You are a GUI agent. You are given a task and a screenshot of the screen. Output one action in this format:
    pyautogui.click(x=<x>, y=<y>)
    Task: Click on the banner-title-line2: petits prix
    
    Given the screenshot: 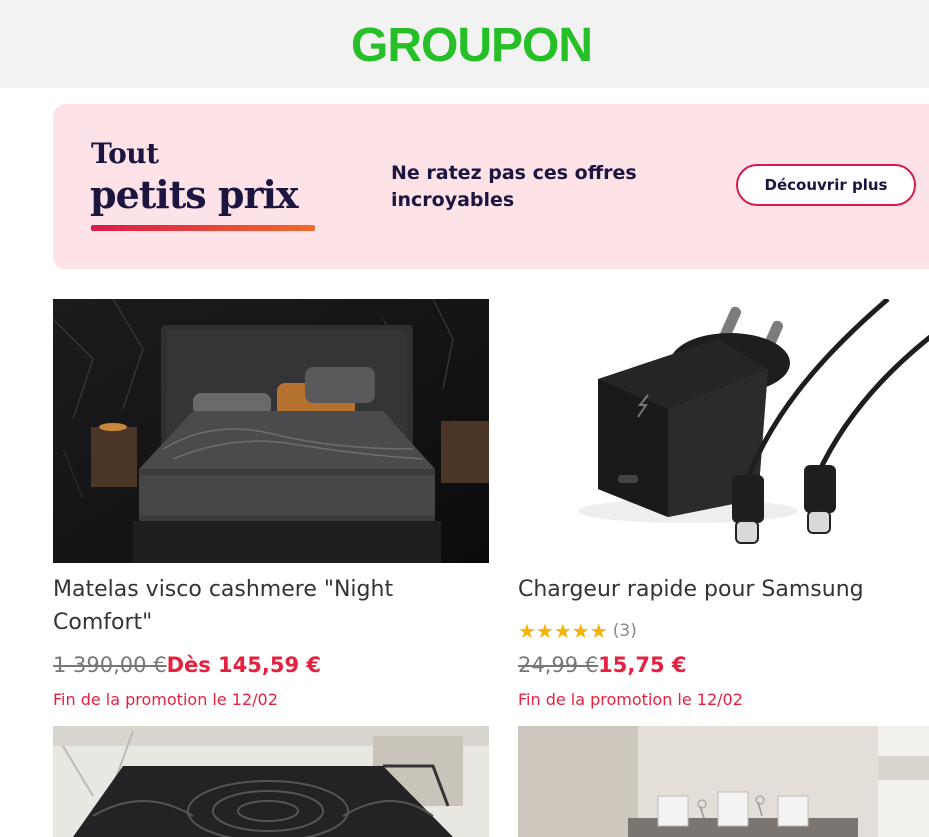 What is the action you would take?
    pyautogui.click(x=194, y=194)
    